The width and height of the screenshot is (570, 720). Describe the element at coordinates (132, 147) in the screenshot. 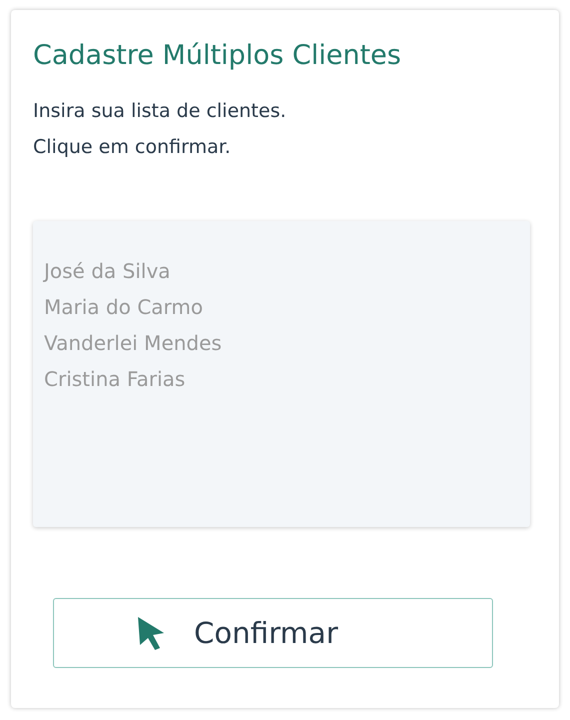

I see `instruction-text: Clique em confirmar.` at that location.